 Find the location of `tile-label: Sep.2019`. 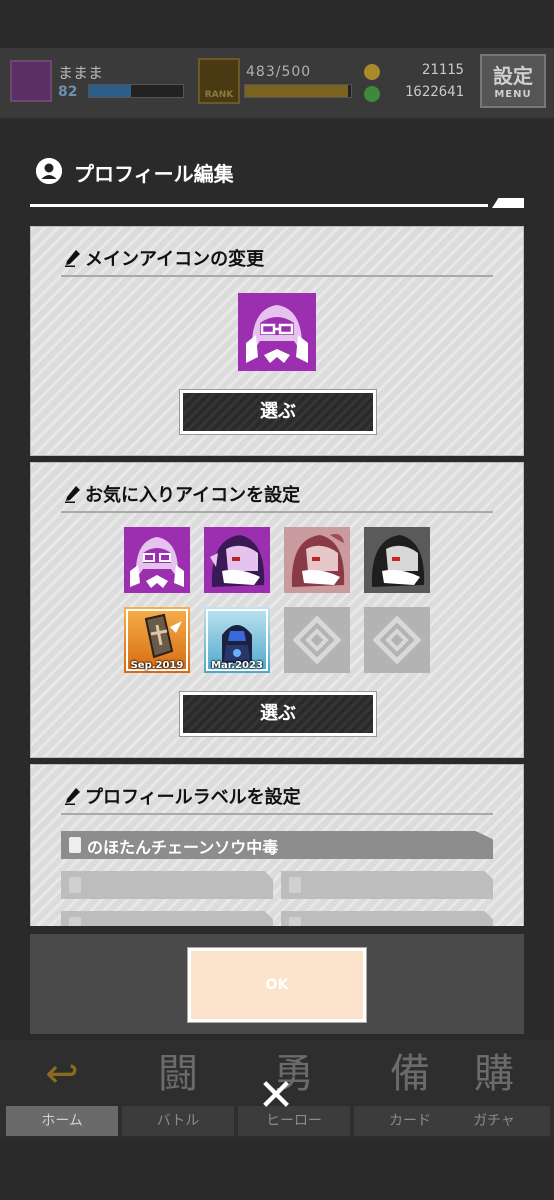

tile-label: Sep.2019 is located at coordinates (157, 665).